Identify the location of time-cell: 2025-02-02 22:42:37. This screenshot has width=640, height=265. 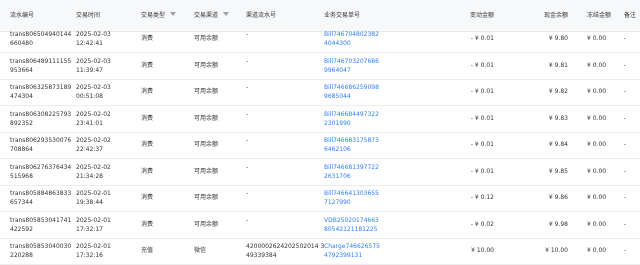
(93, 145).